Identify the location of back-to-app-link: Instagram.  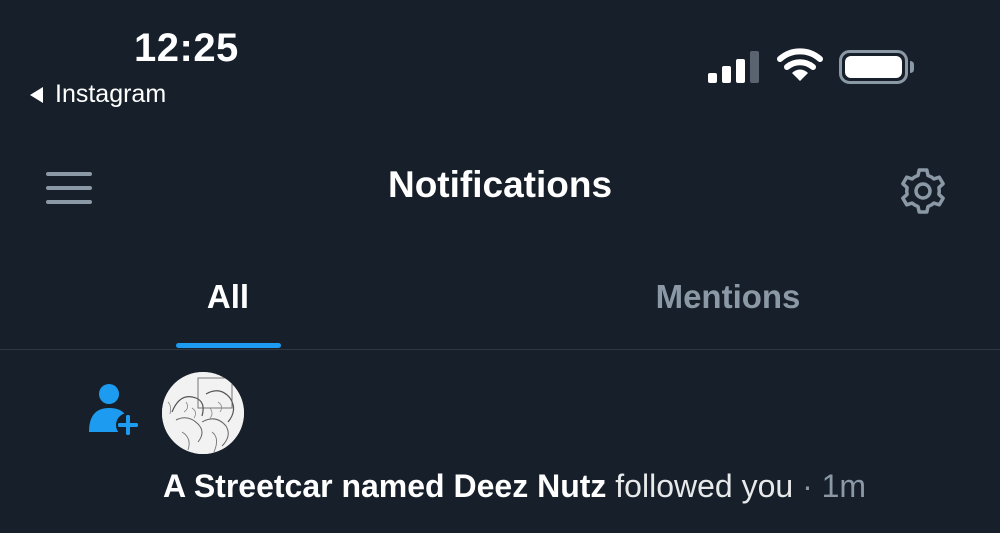
(98, 94).